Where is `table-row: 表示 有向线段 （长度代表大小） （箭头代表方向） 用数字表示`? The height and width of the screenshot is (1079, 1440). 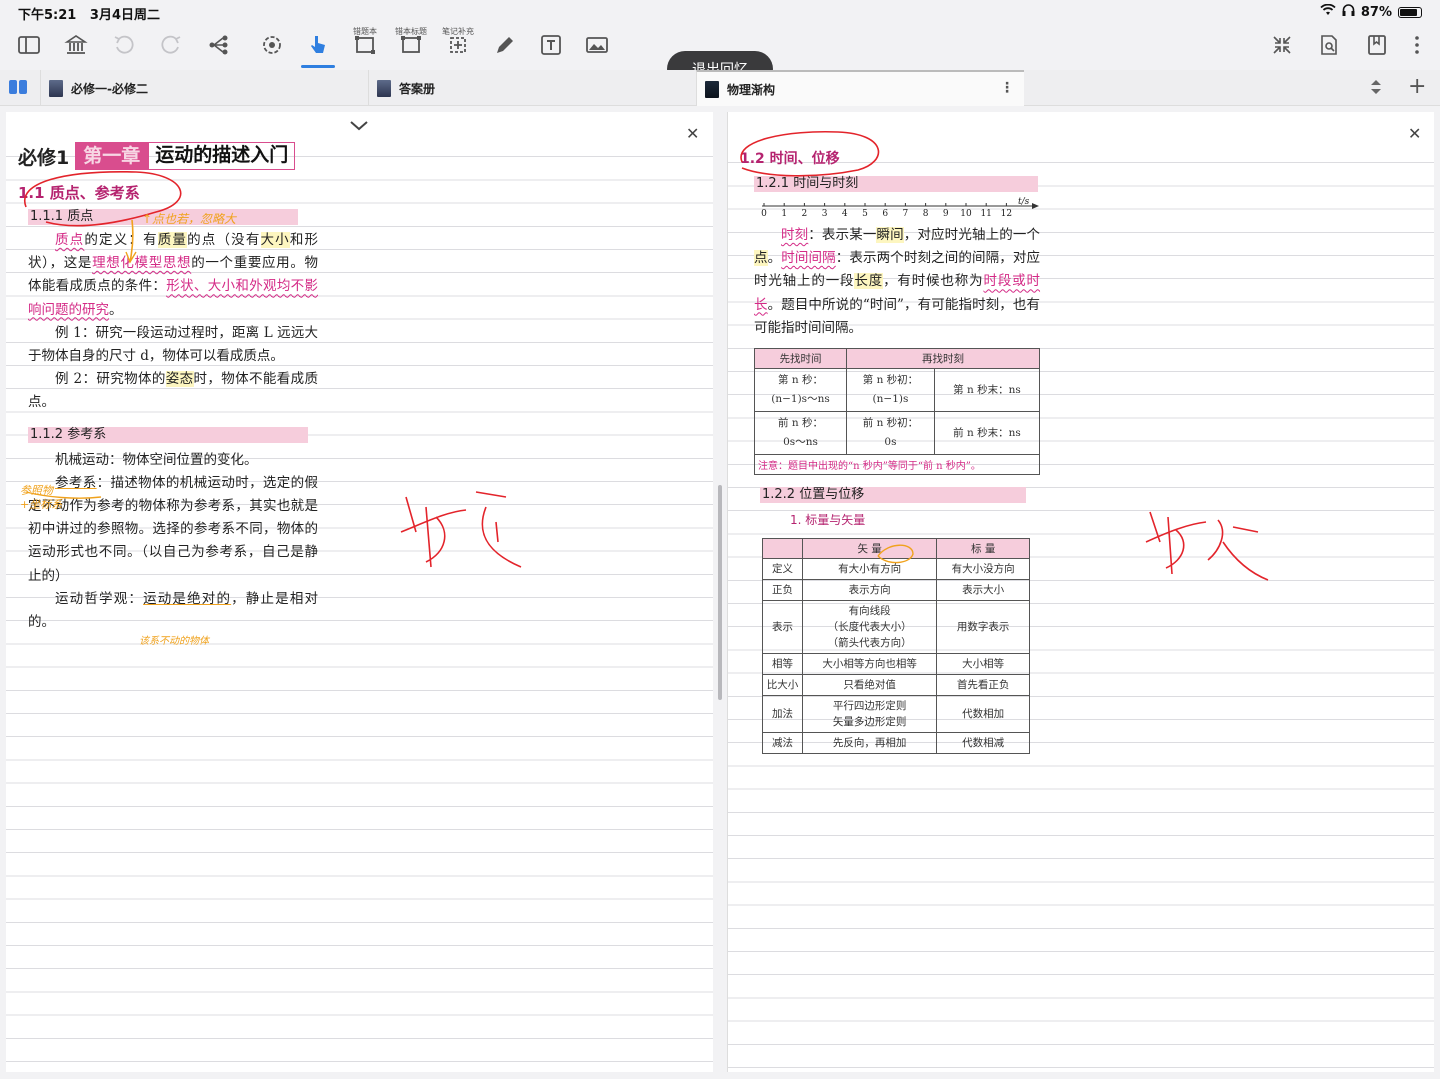
table-row: 表示 有向线段 （长度代表大小） （箭头代表方向） 用数字表示 is located at coordinates (896, 627).